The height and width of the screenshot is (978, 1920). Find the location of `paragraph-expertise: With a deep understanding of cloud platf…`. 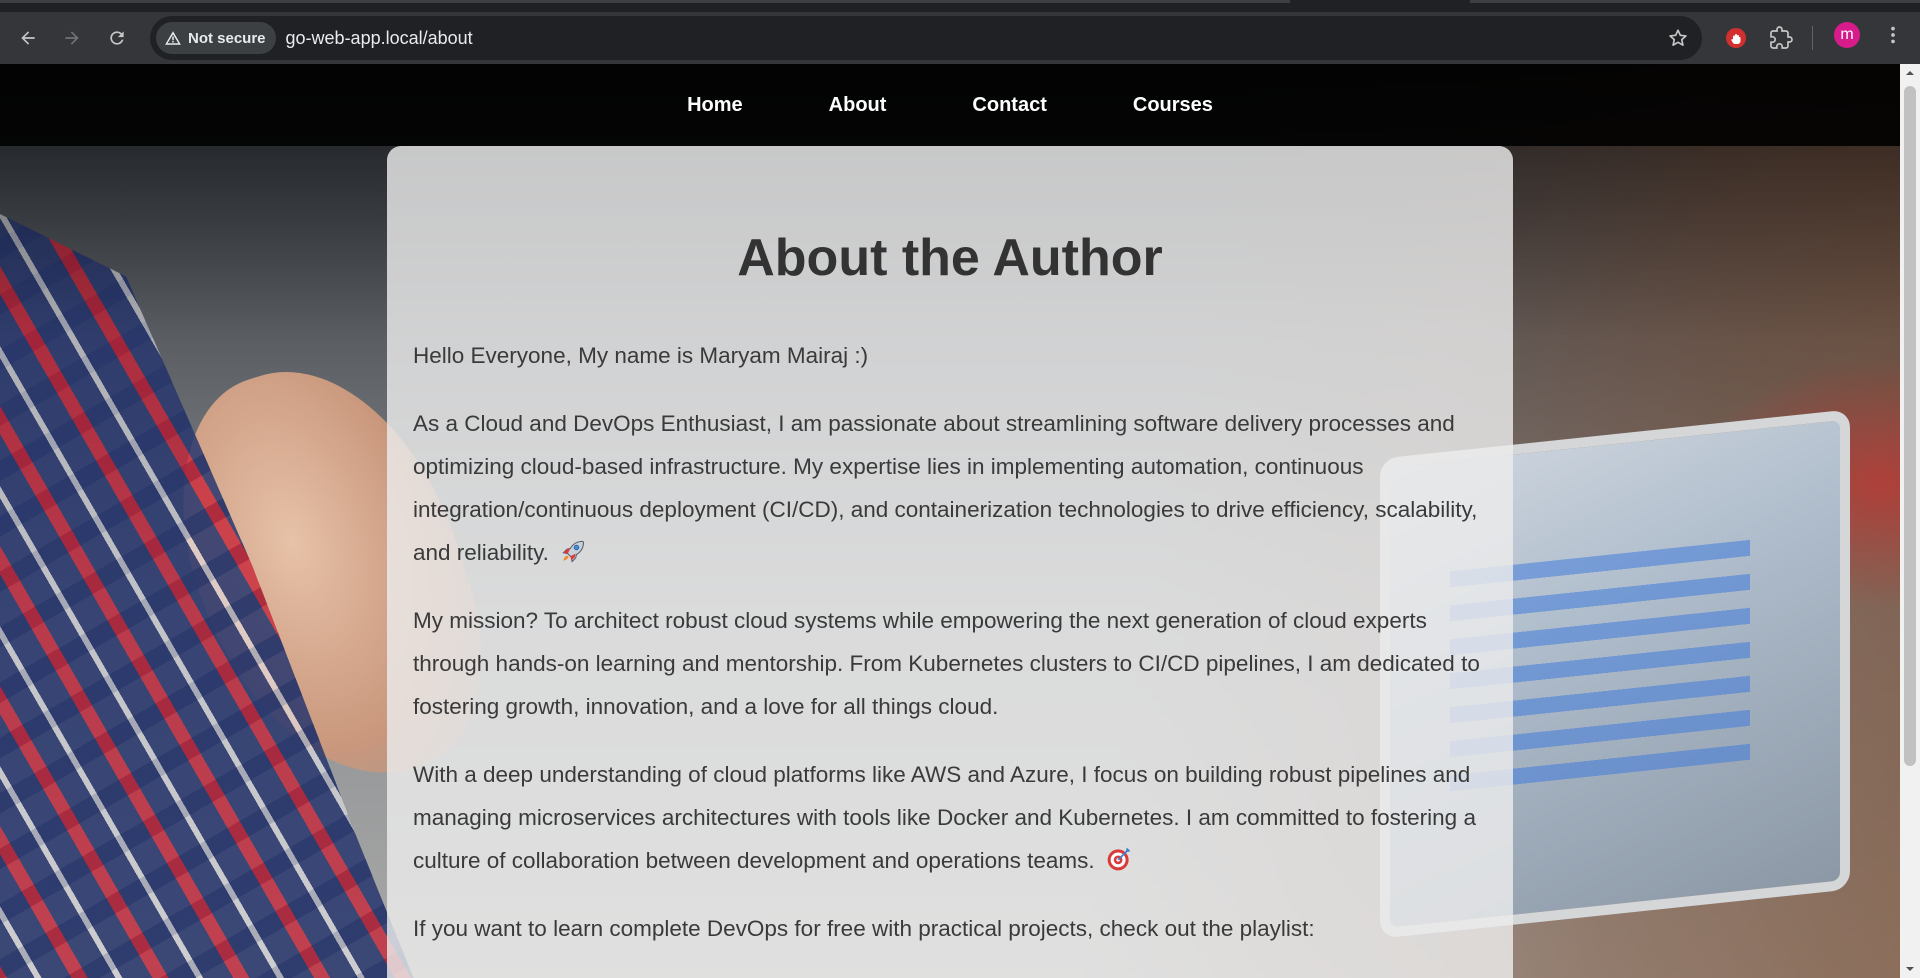

paragraph-expertise: With a deep understanding of cloud platf… is located at coordinates (950, 817).